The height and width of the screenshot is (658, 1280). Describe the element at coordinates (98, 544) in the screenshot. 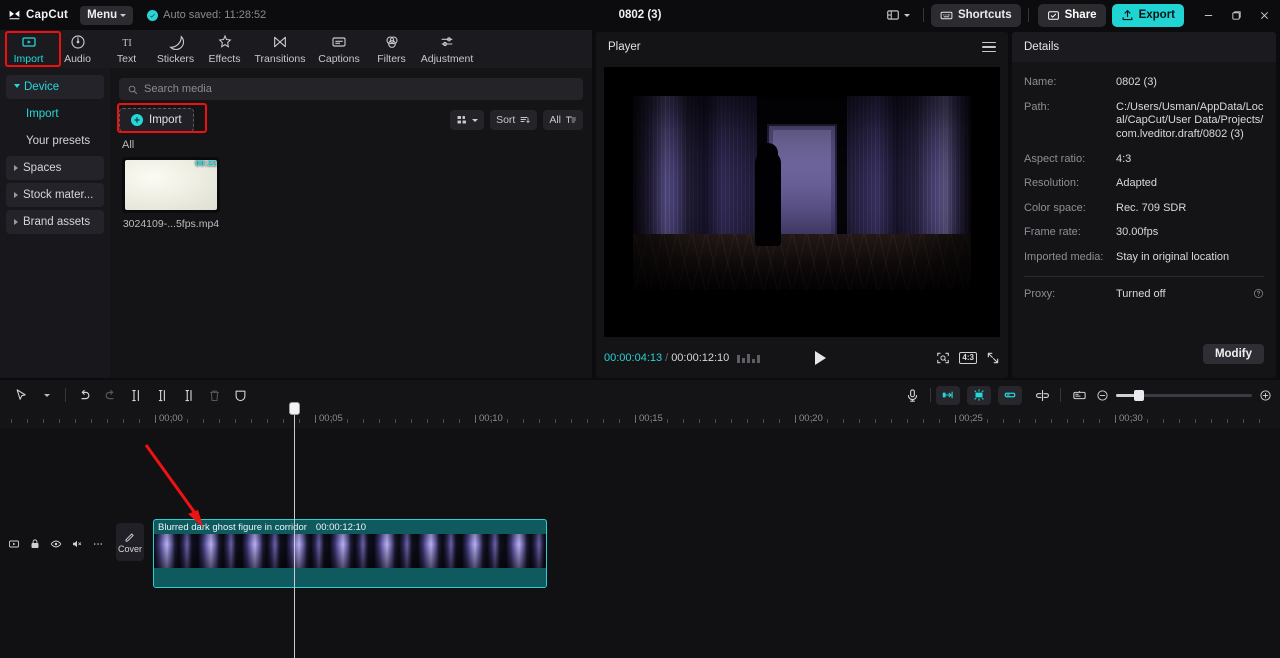

I see `more-options-icon` at that location.